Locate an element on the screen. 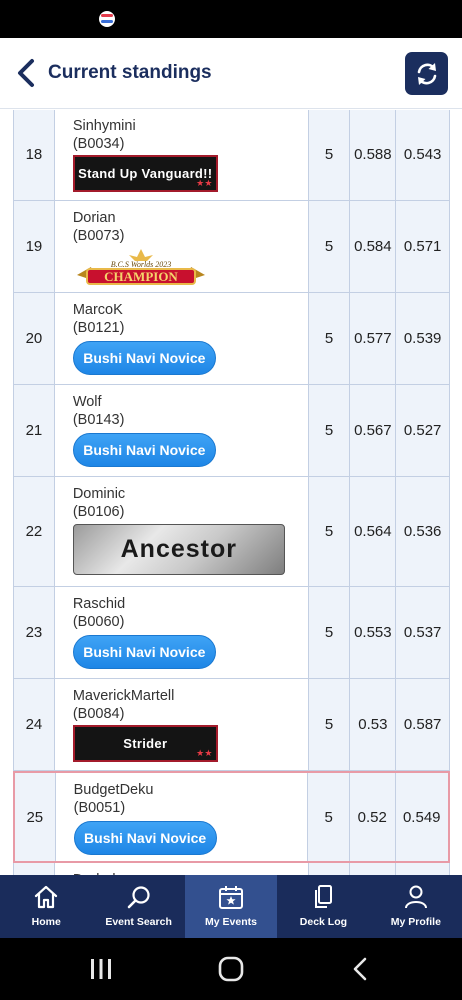 The image size is (462, 1000). search-icon is located at coordinates (139, 900).